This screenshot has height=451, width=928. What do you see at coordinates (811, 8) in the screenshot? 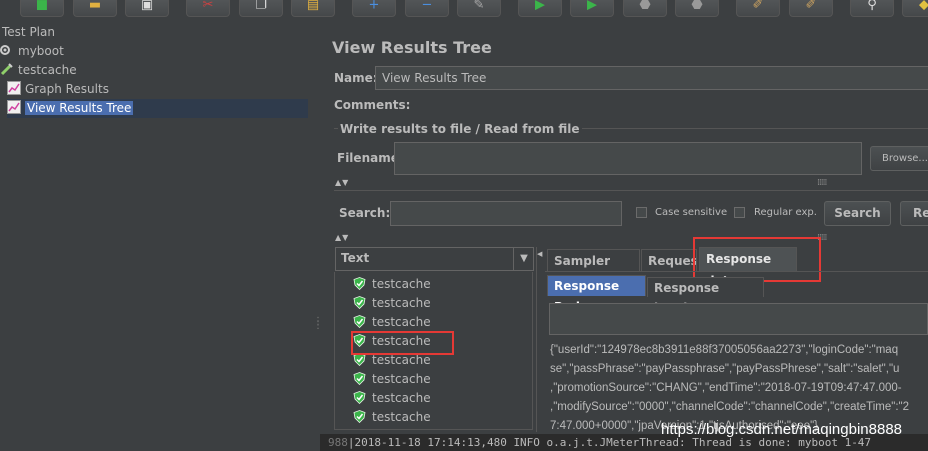
I see `clear-all-icon: ✐` at bounding box center [811, 8].